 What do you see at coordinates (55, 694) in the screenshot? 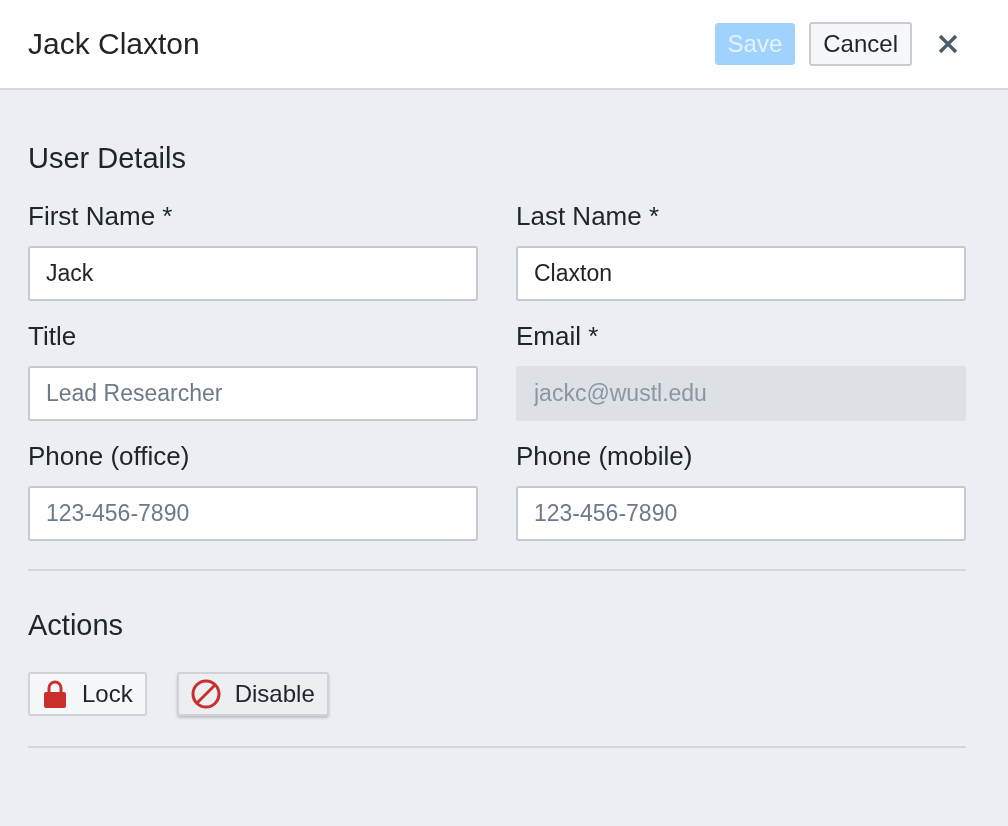
I see `padlock-icon` at bounding box center [55, 694].